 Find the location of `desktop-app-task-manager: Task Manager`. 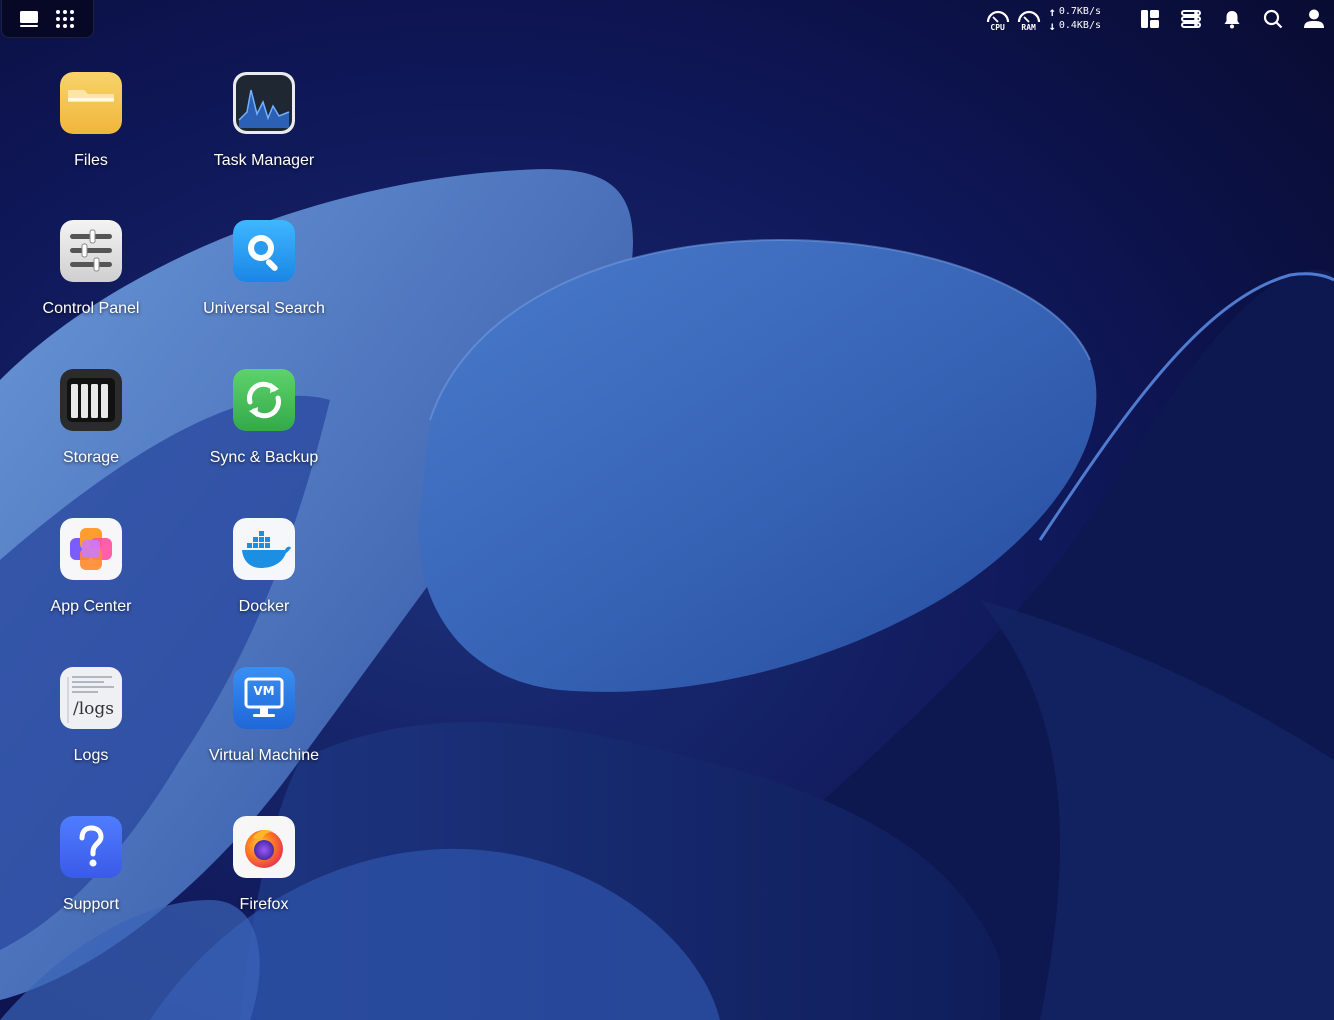

desktop-app-task-manager: Task Manager is located at coordinates (264, 137).